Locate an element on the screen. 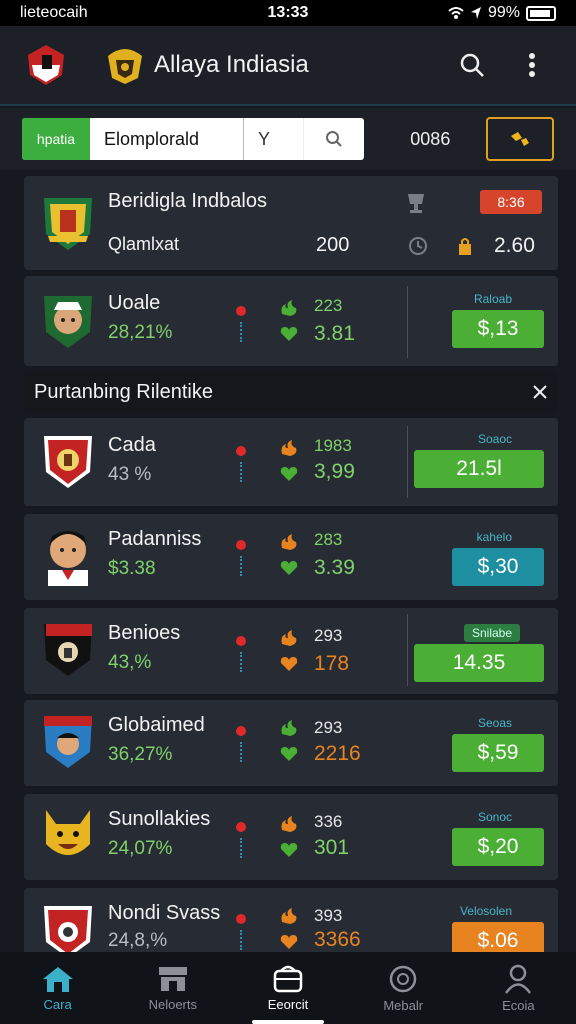  odd-bottom: 178 is located at coordinates (332, 663).